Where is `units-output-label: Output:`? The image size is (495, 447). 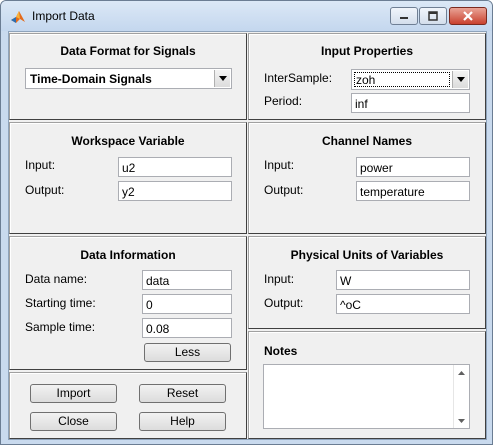
units-output-label: Output: is located at coordinates (284, 303).